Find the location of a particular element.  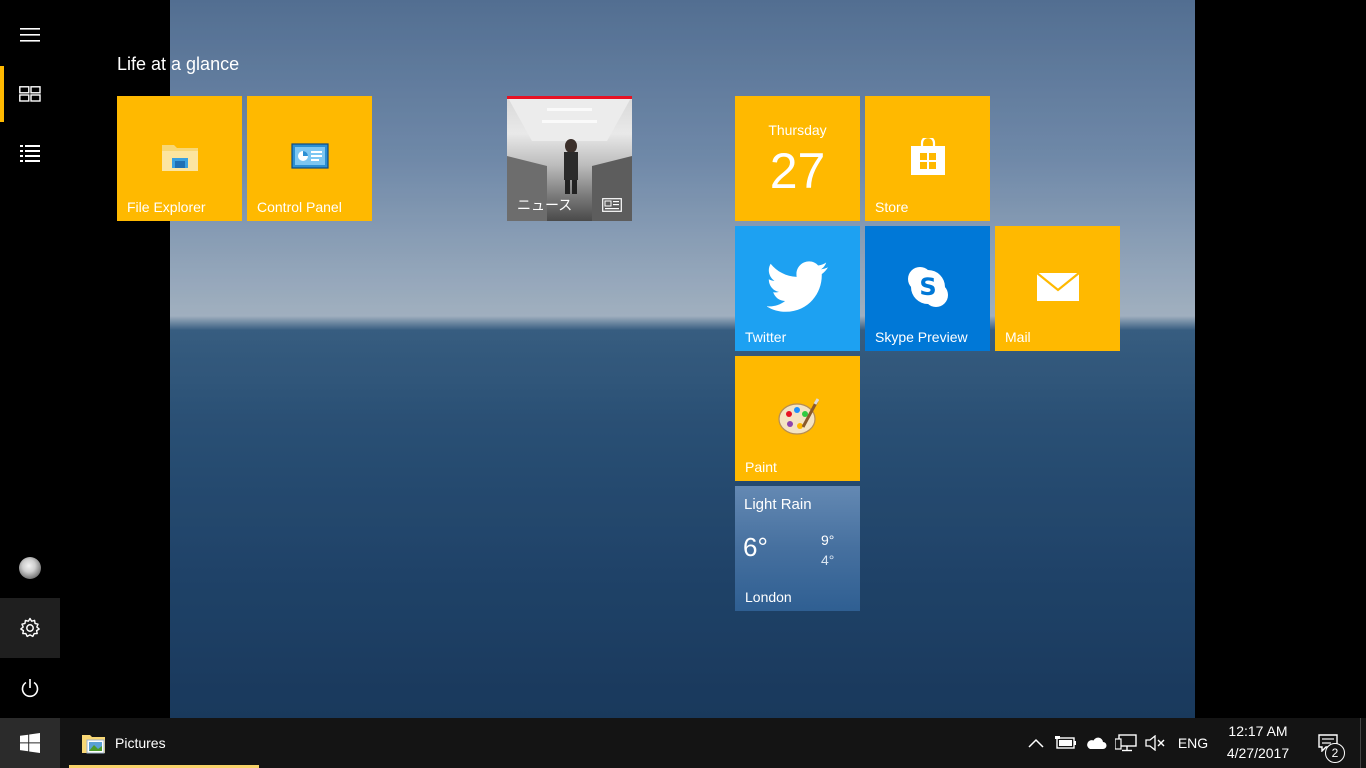

weather-city: London is located at coordinates (768, 597).